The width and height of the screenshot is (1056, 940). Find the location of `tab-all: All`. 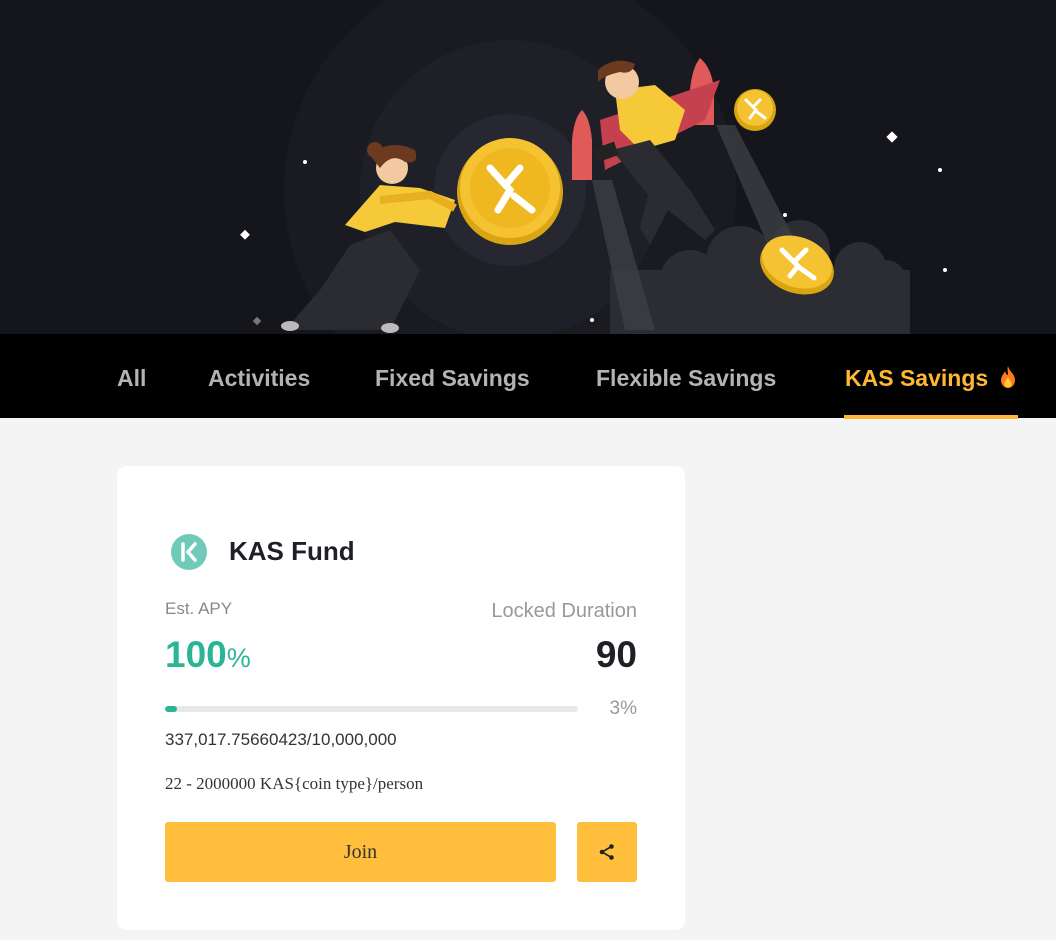

tab-all: All is located at coordinates (131, 376).